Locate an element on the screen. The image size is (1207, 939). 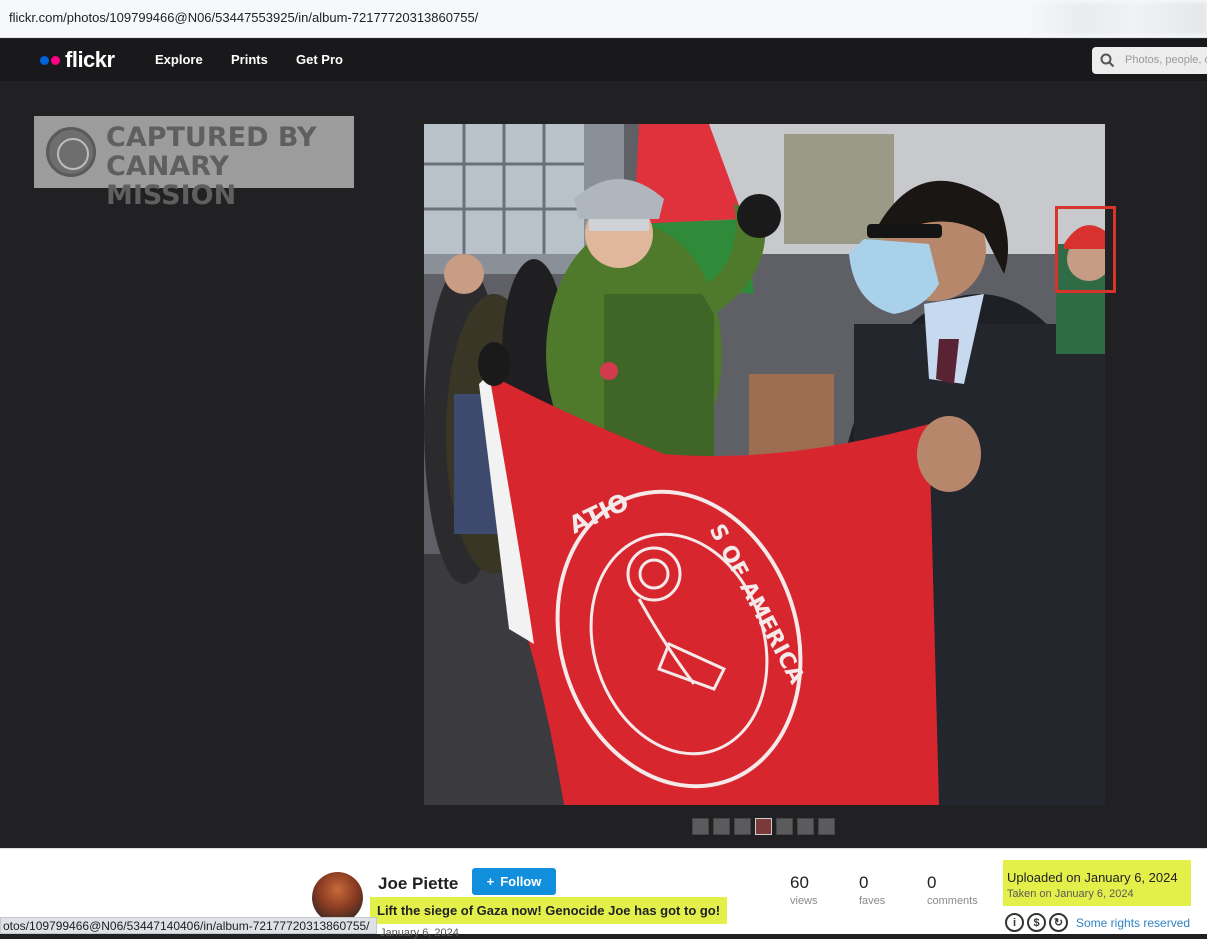
taken-date: Taken on January 6, 2024 is located at coordinates (1099, 894).